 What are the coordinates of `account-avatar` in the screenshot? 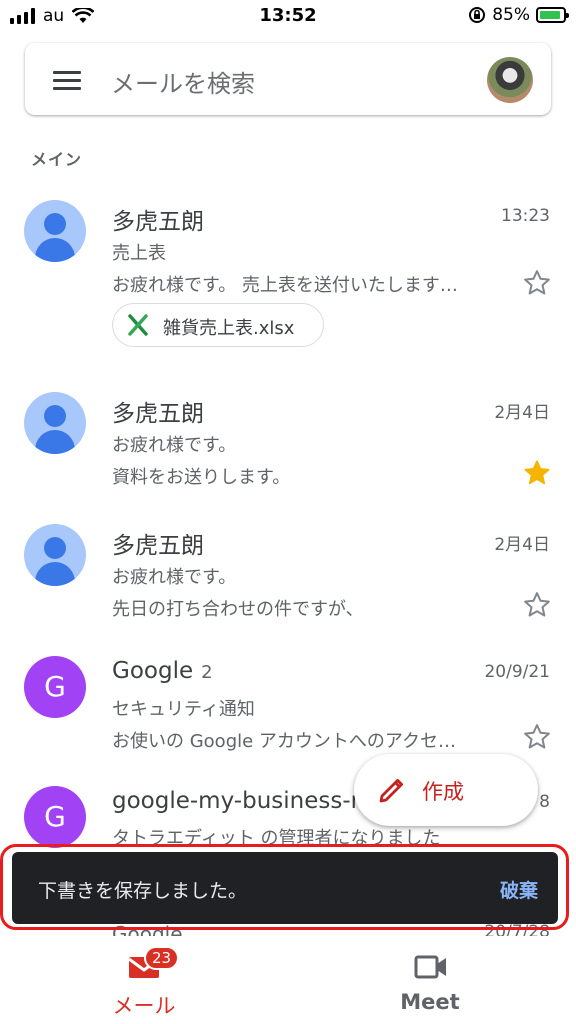 It's located at (510, 80).